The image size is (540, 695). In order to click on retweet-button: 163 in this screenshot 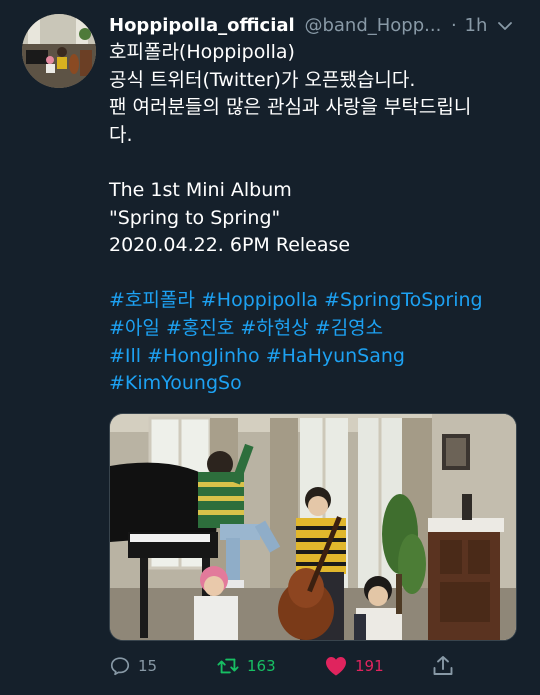, I will do `click(246, 666)`.